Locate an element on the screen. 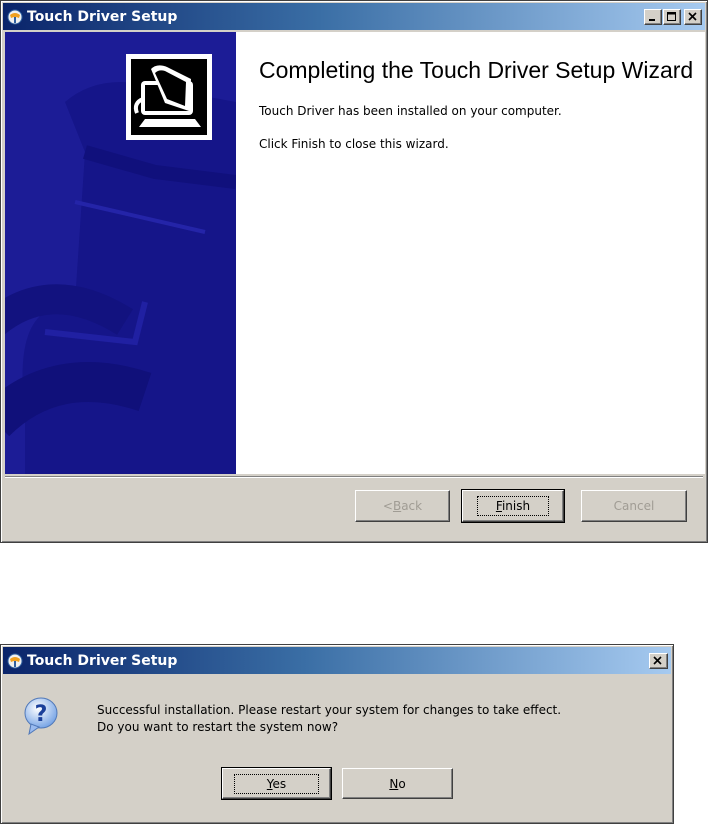 The height and width of the screenshot is (824, 708). close-button is located at coordinates (693, 16).